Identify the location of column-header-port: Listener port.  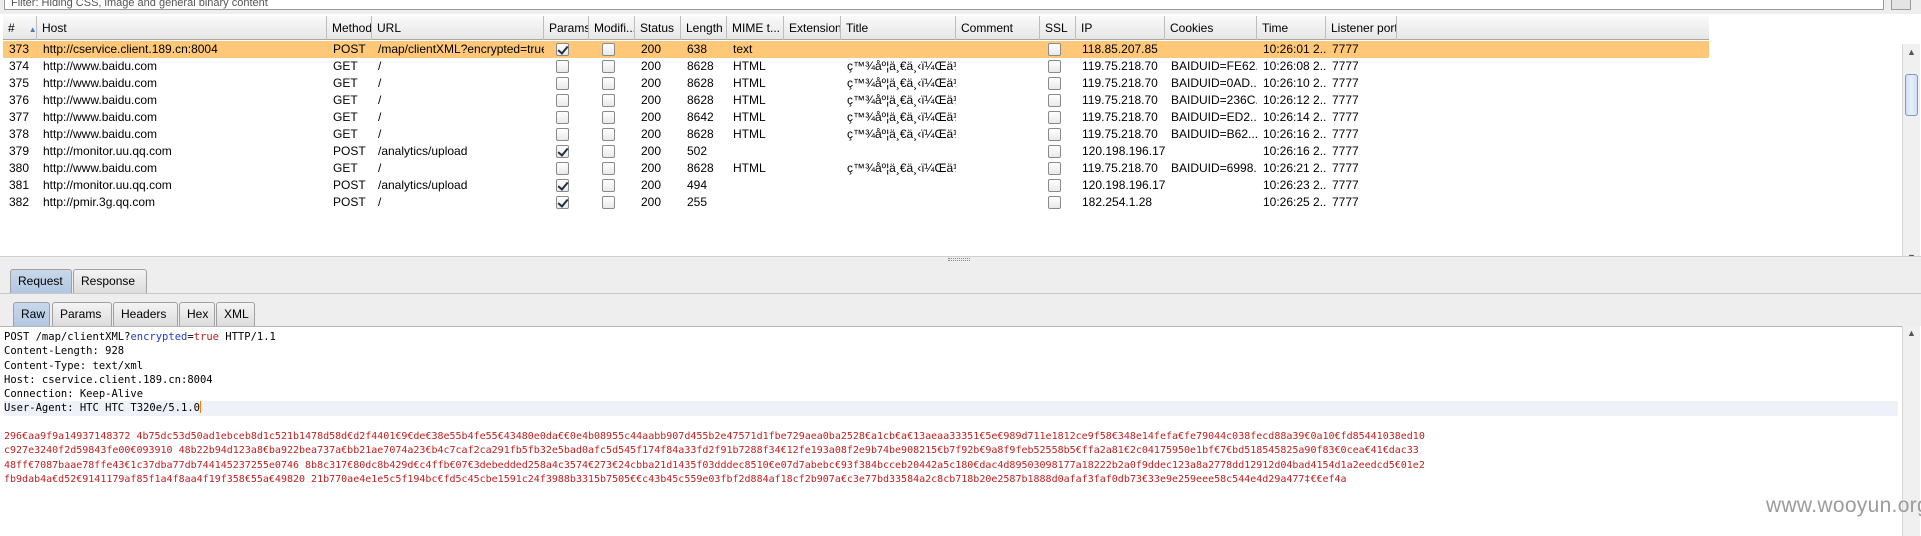
(1361, 28).